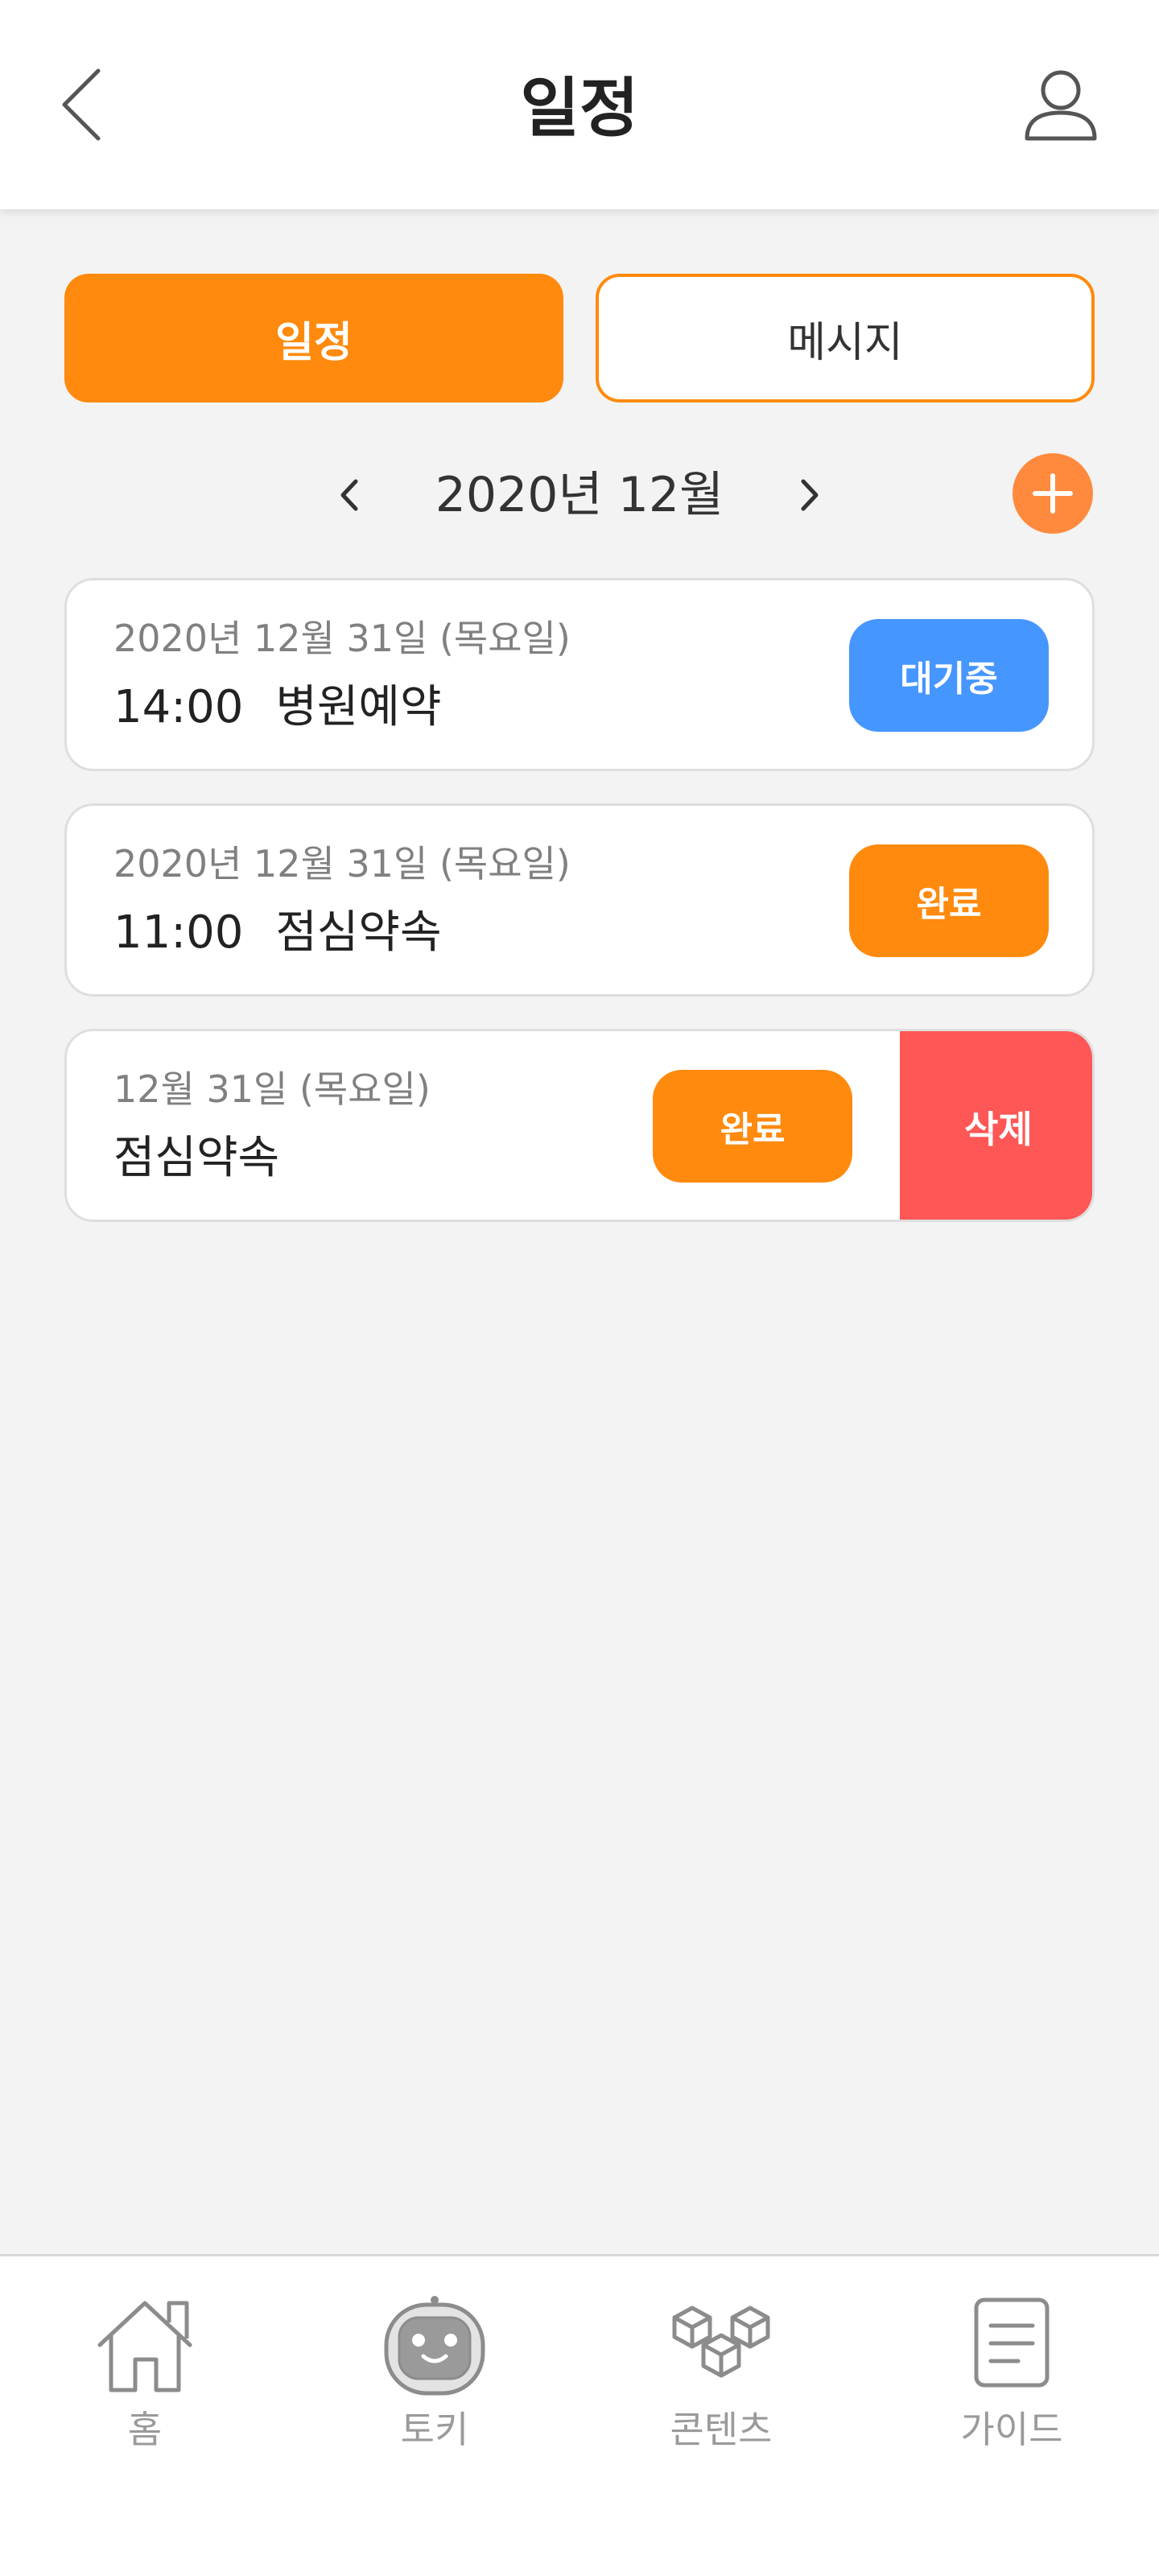 This screenshot has width=1159, height=2576. Describe the element at coordinates (579, 2415) in the screenshot. I see `bottom-navigation: 홈 토키 콘텐츠 가이드` at that location.